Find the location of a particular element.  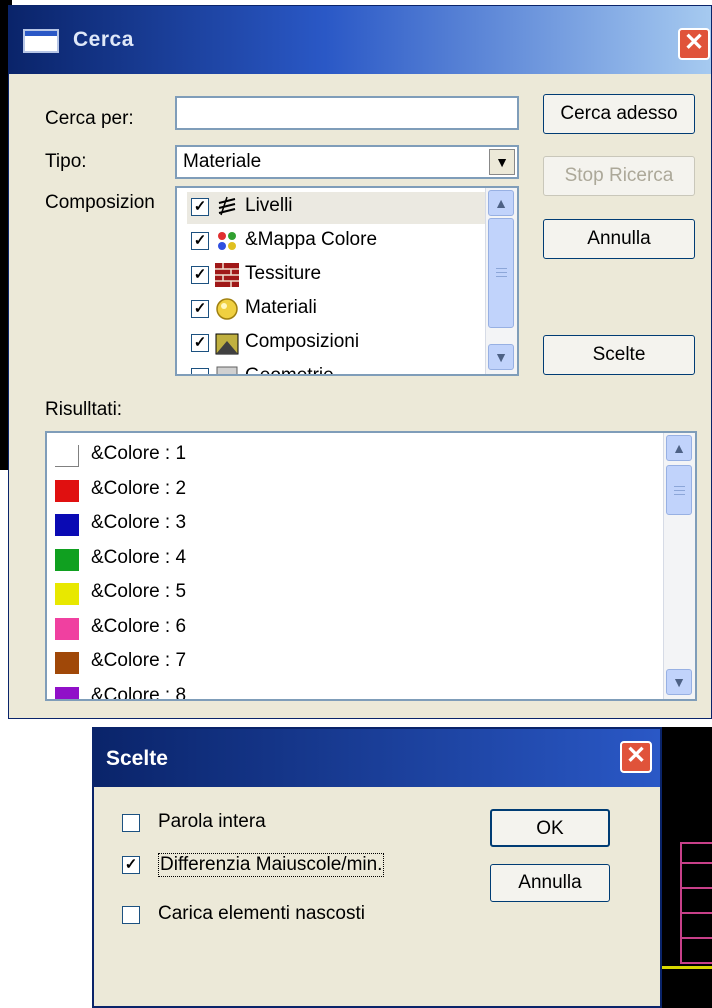

title-bar: Cerca ✕ is located at coordinates (360, 40).